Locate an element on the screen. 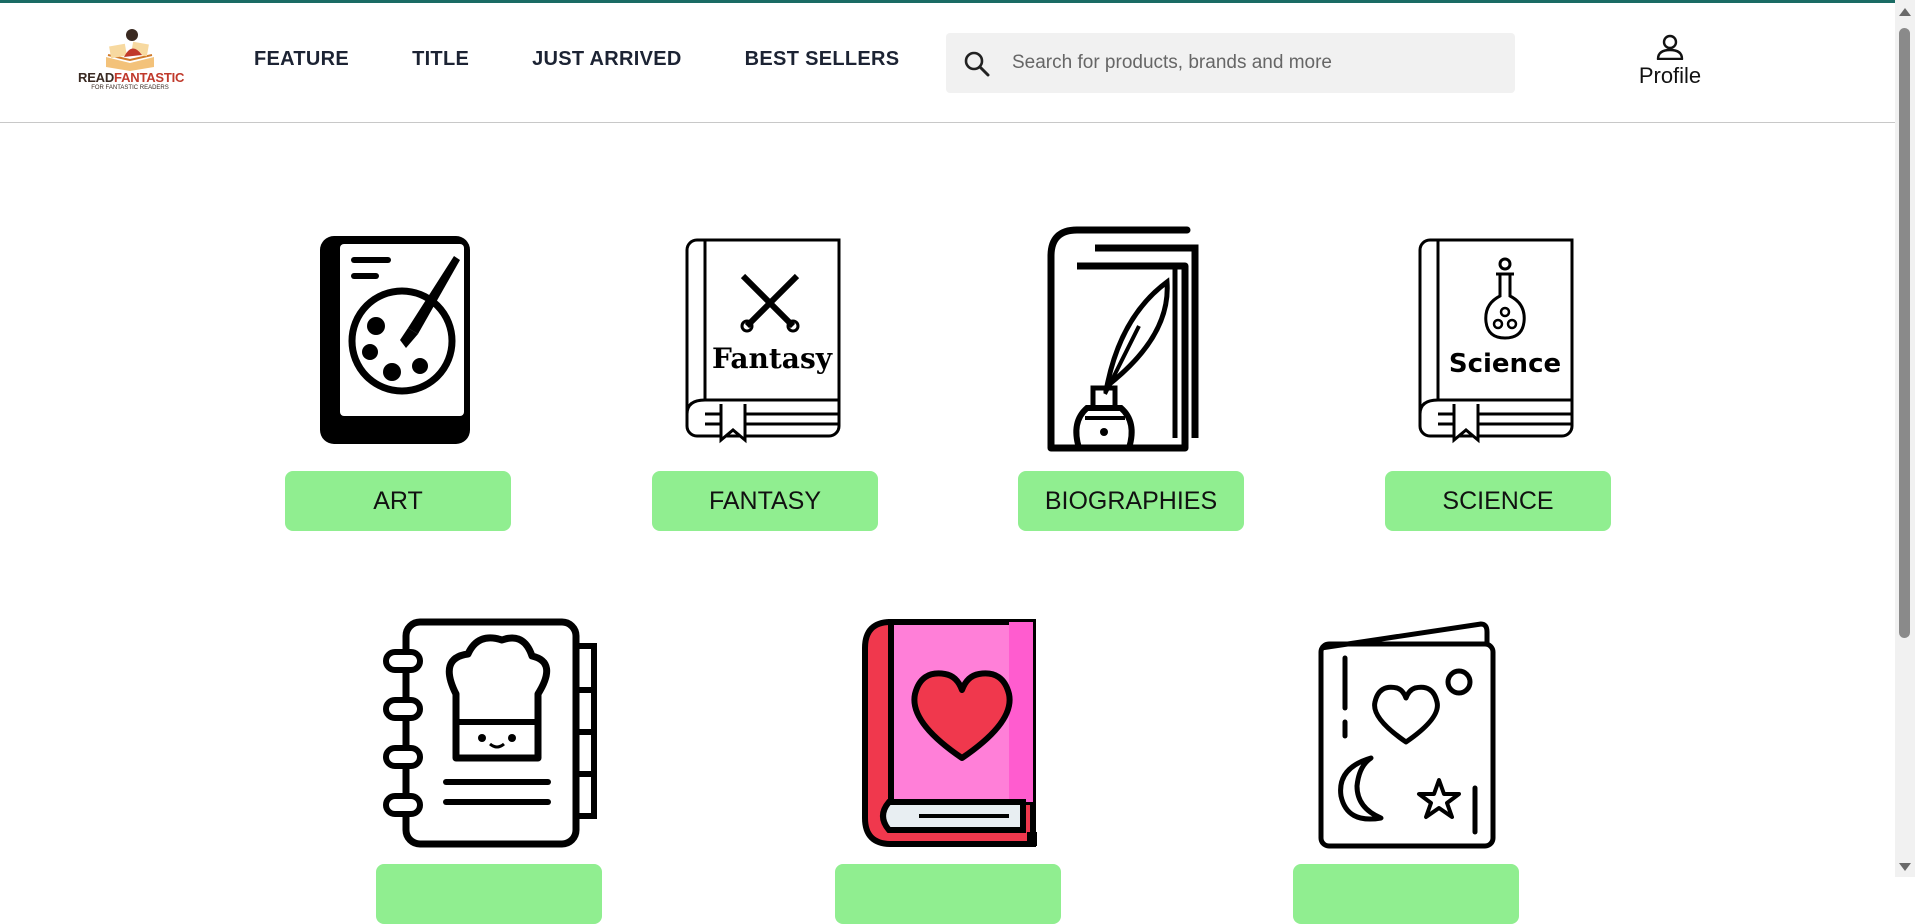  scrollbar-thumb is located at coordinates (1904, 333).